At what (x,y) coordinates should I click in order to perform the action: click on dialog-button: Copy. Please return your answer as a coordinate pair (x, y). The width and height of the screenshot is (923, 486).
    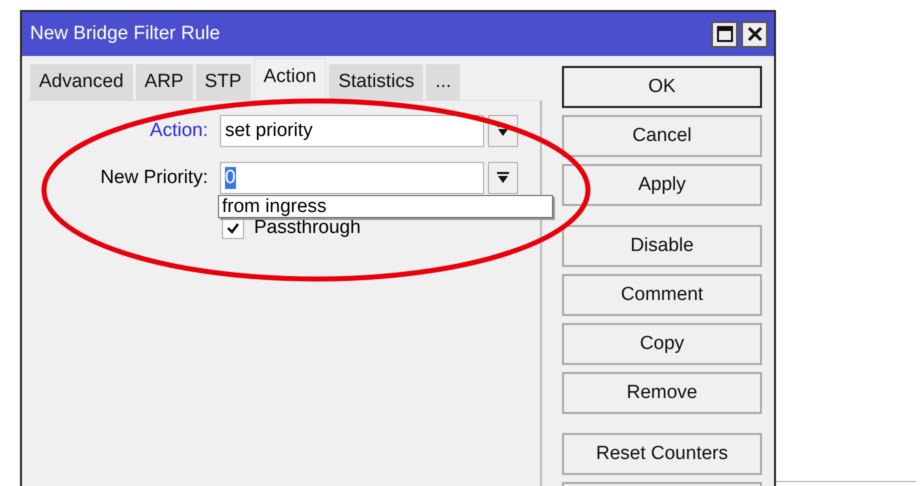
    Looking at the image, I should click on (662, 344).